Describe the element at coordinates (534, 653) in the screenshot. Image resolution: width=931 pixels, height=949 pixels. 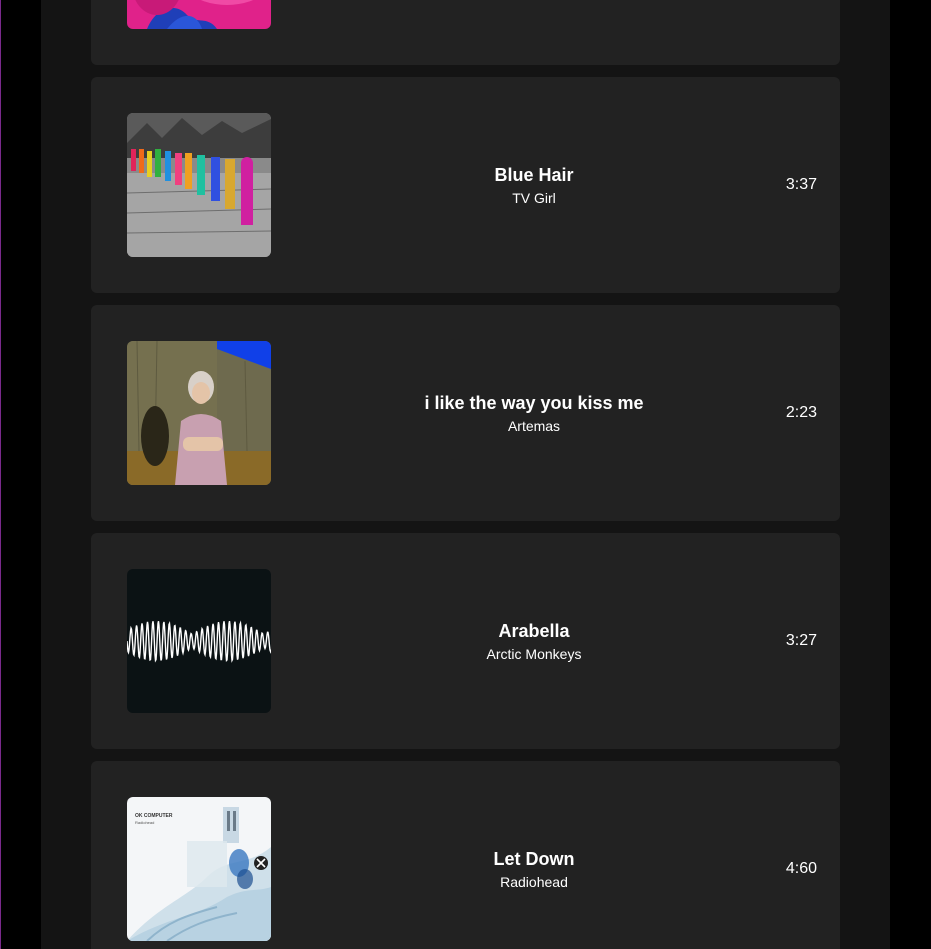
I see `track-artist: Arctic Monkeys` at that location.